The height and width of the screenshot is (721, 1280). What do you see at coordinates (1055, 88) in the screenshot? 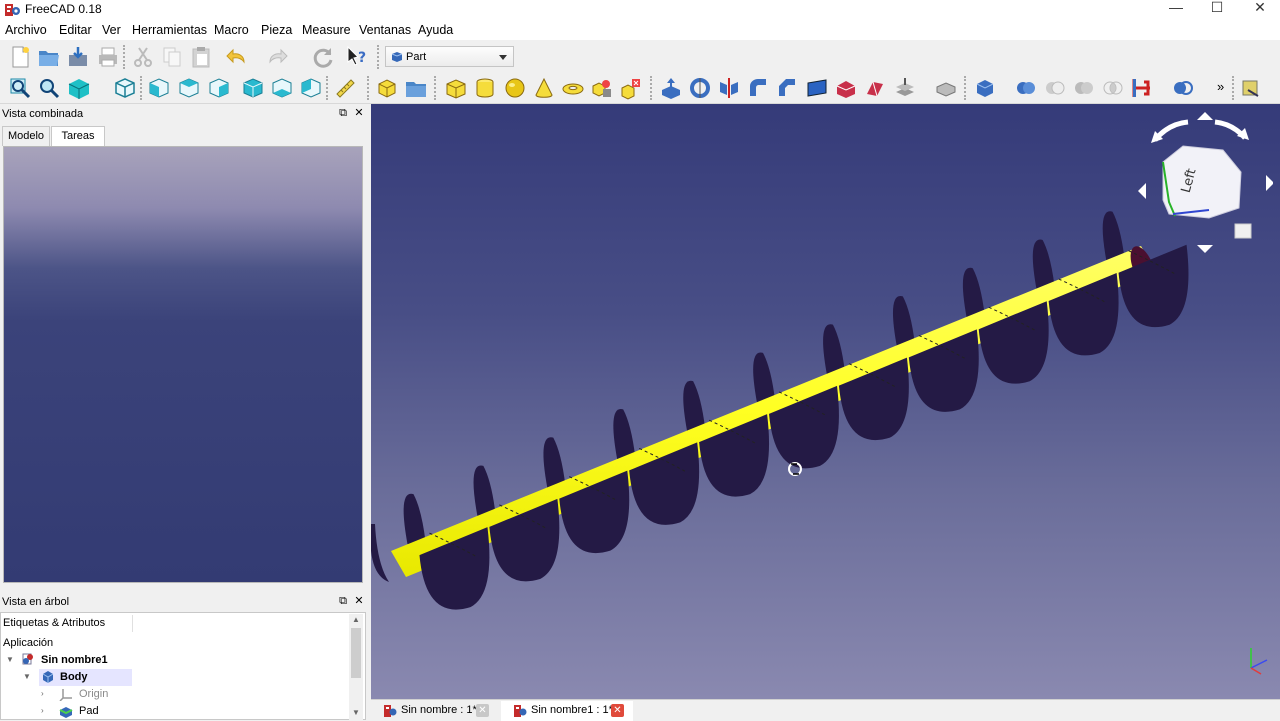
I see `cut-boolean-icon` at bounding box center [1055, 88].